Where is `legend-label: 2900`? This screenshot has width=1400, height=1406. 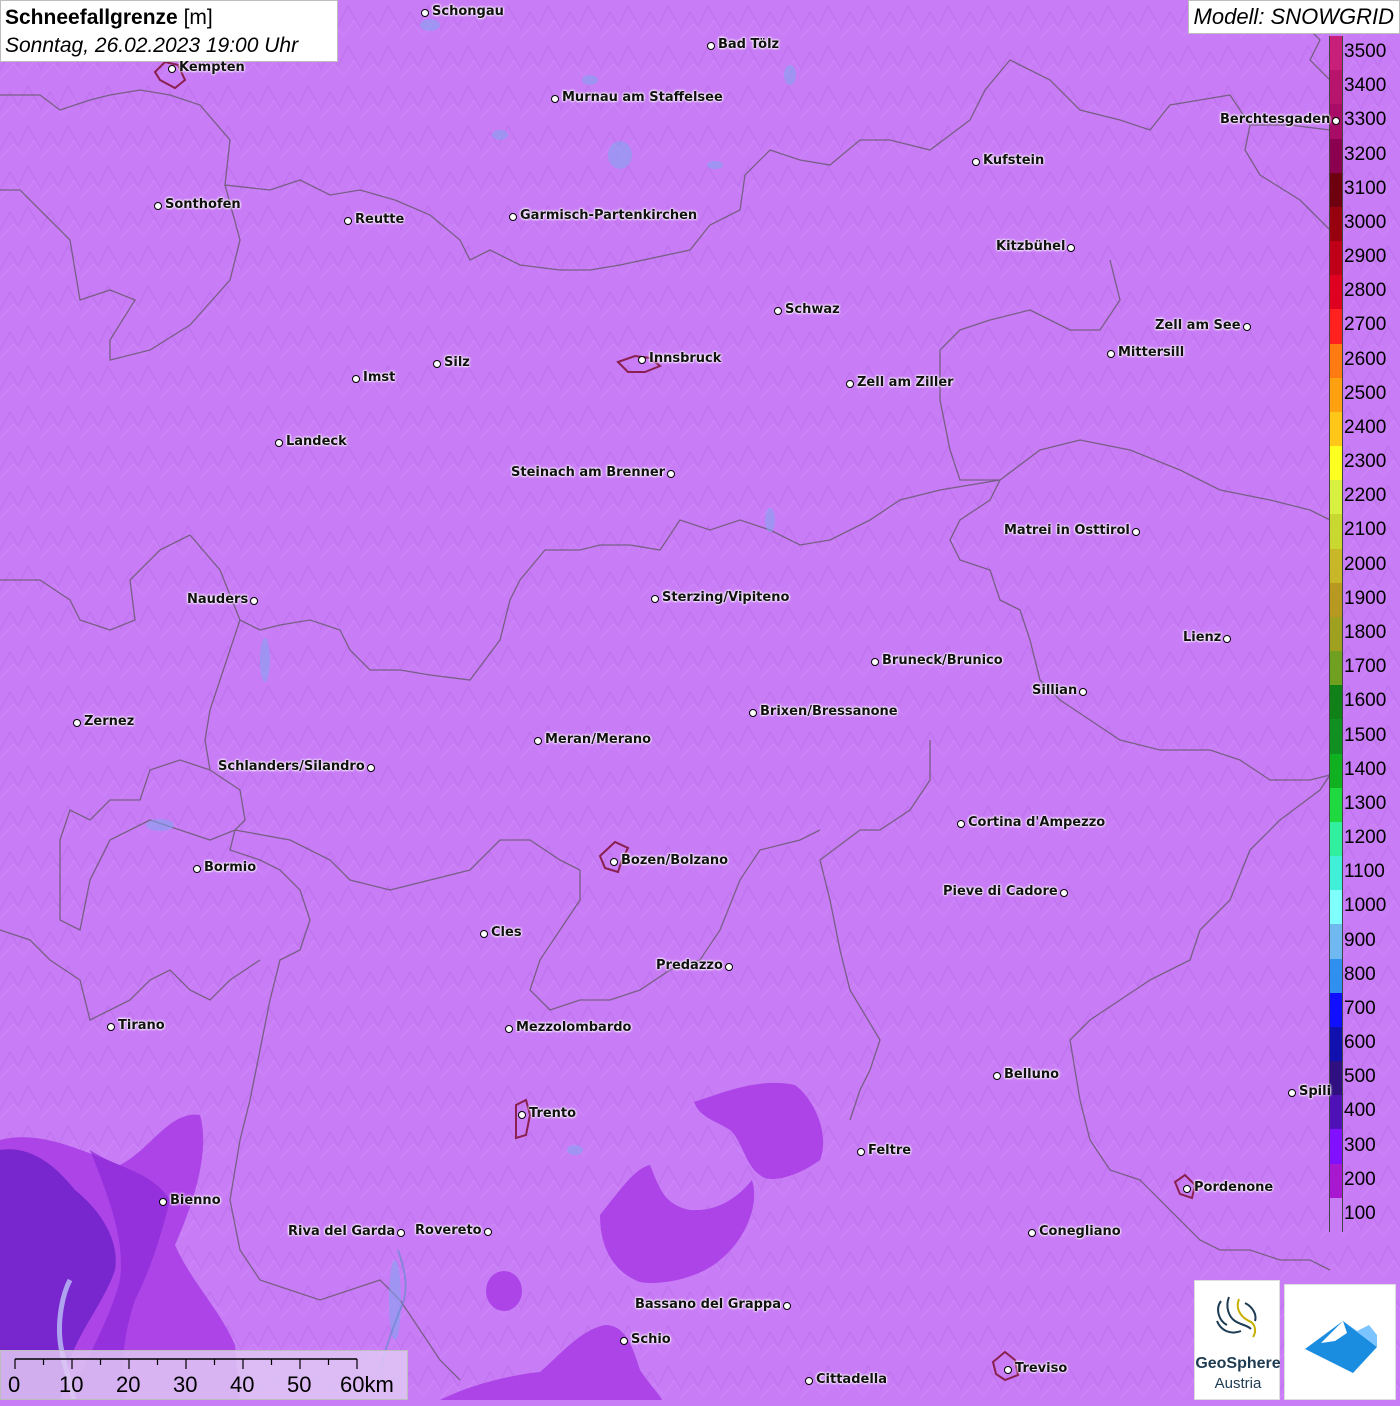
legend-label: 2900 is located at coordinates (1365, 257).